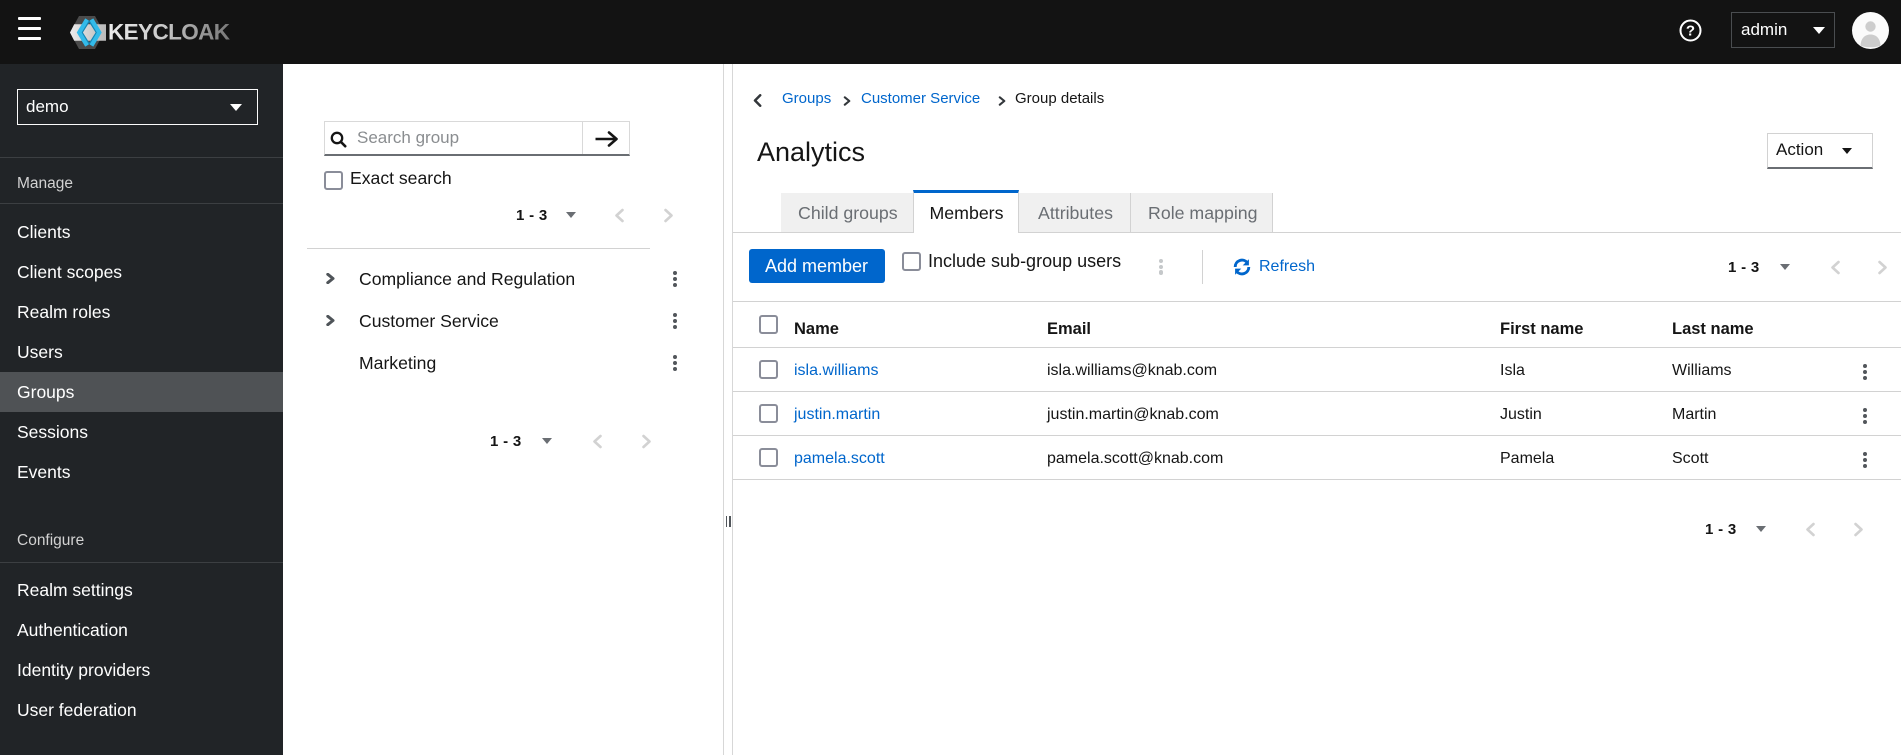 This screenshot has width=1901, height=755. What do you see at coordinates (169, 31) in the screenshot?
I see `svg-text: KEYCLOAK` at bounding box center [169, 31].